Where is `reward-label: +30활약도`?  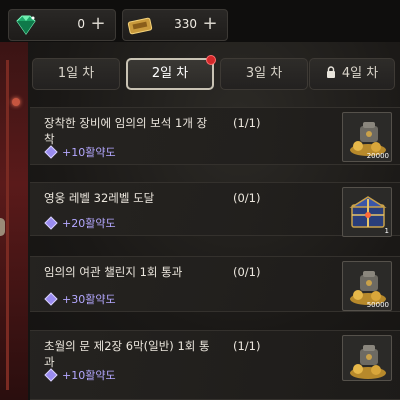 reward-label: +30활약도 is located at coordinates (89, 299).